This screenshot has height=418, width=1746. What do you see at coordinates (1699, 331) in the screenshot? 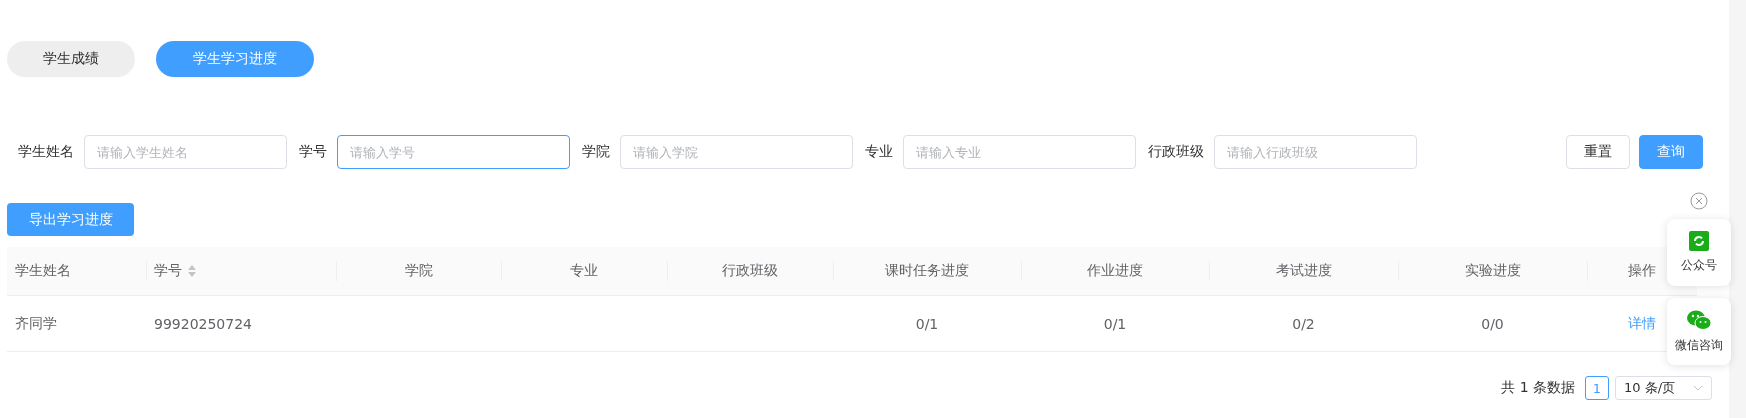
I see `float-widget: 微信咨询` at bounding box center [1699, 331].